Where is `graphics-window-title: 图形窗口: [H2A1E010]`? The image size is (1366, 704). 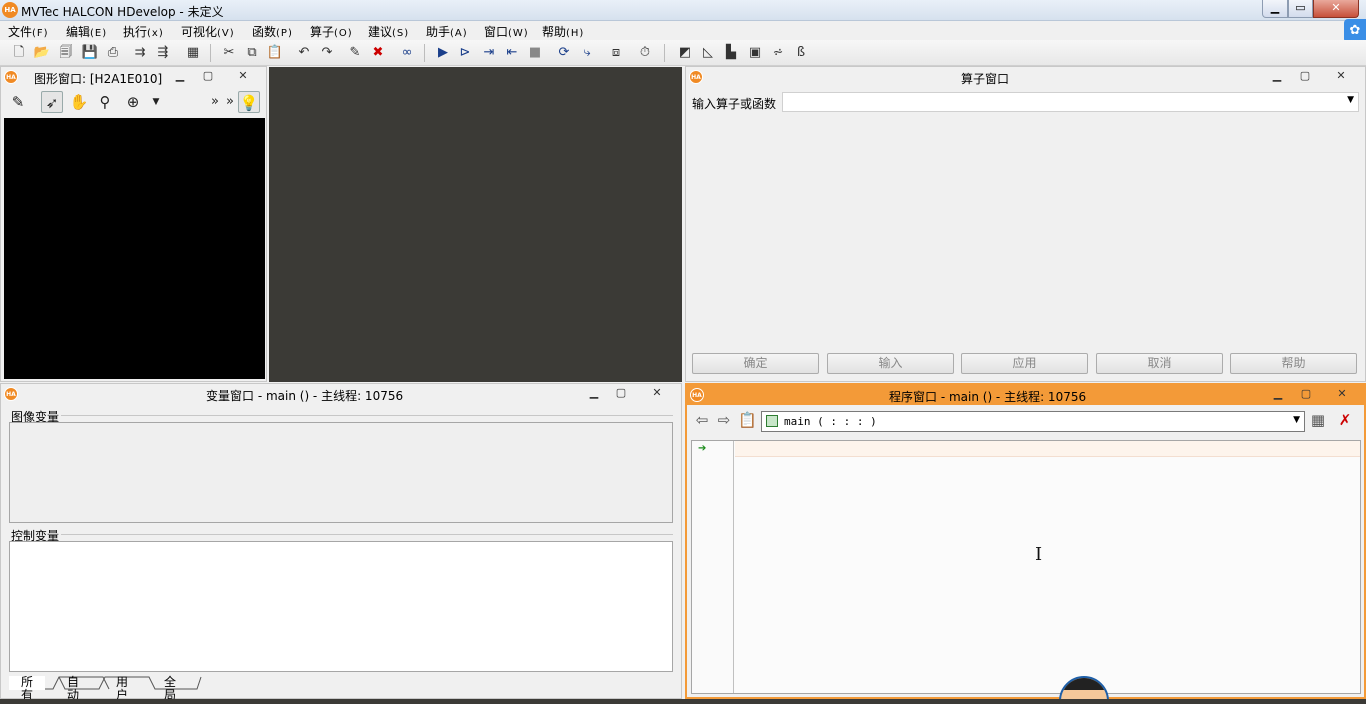
graphics-window-title: 图形窗口: [H2A1E010] is located at coordinates (98, 79).